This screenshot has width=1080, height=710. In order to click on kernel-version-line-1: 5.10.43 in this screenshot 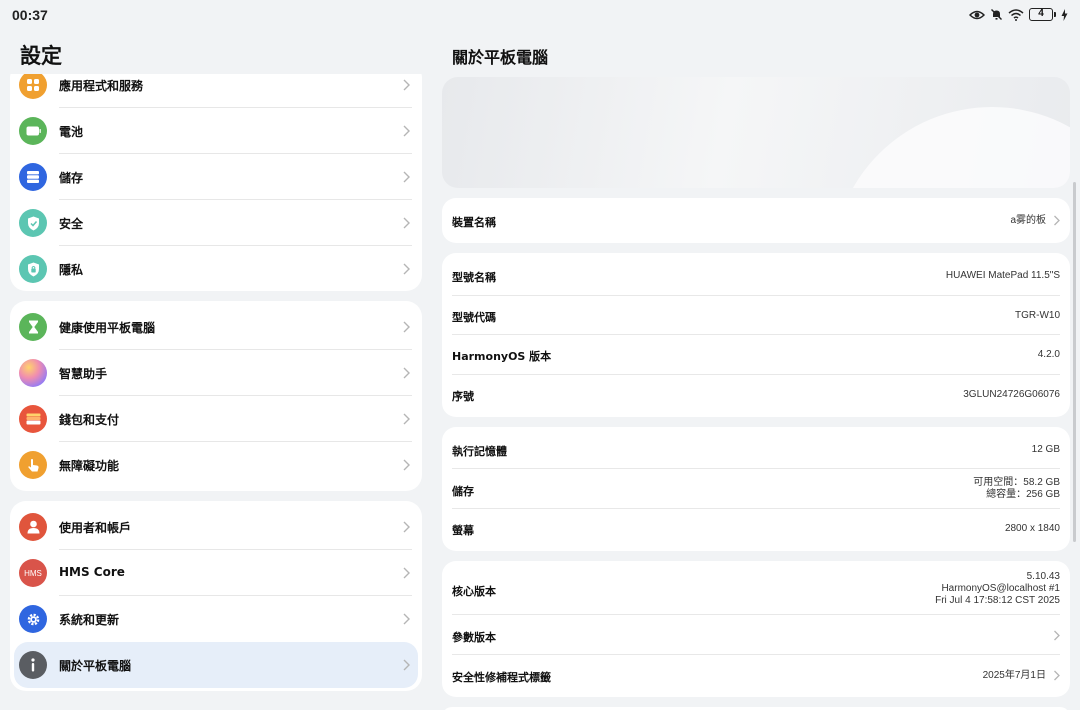, I will do `click(1043, 576)`.